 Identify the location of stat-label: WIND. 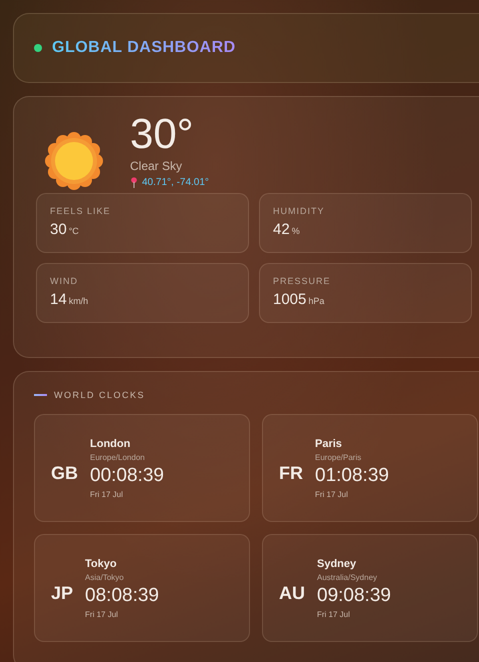
(64, 281).